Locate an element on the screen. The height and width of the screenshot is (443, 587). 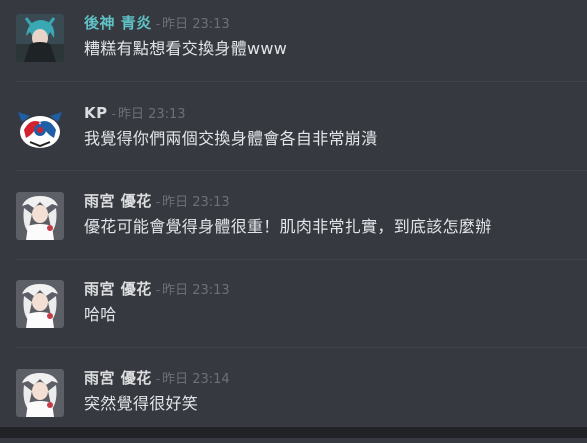
username: 後神 青炎 is located at coordinates (118, 23).